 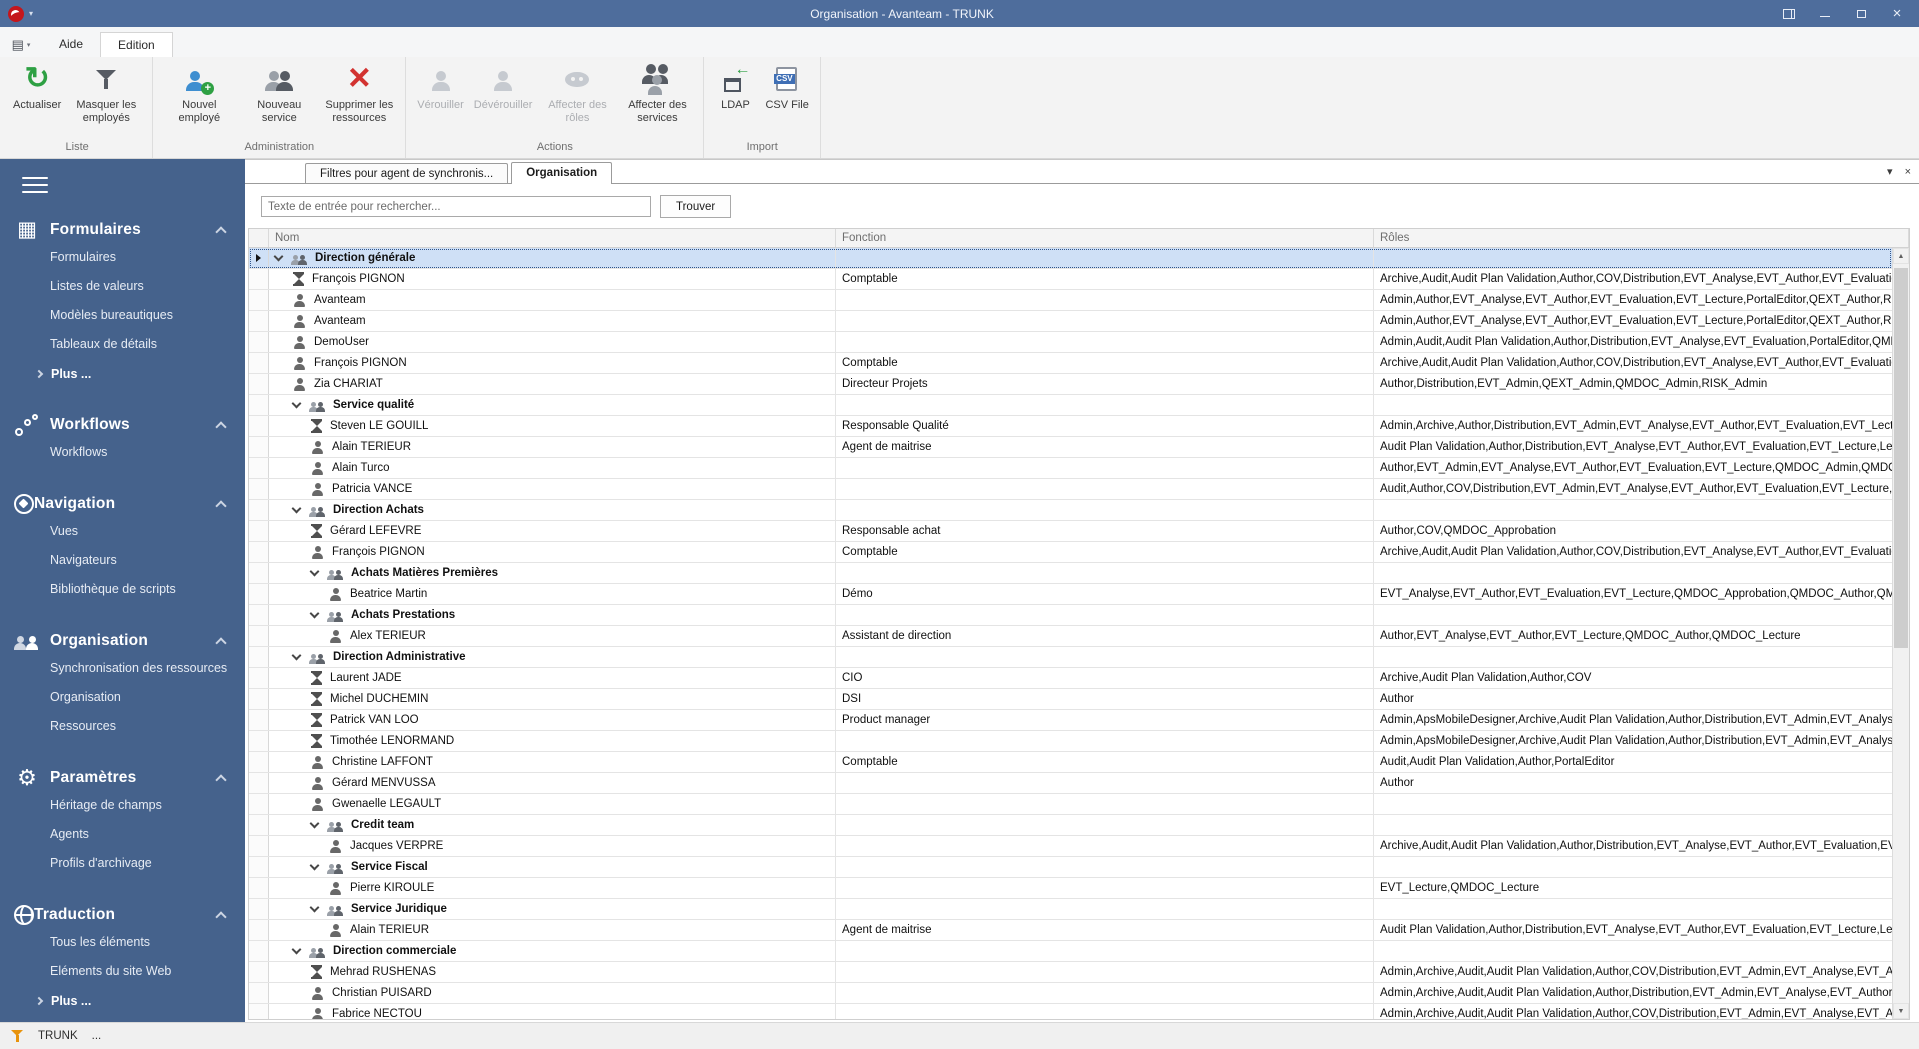 I want to click on maximize-button, so click(x=1861, y=13).